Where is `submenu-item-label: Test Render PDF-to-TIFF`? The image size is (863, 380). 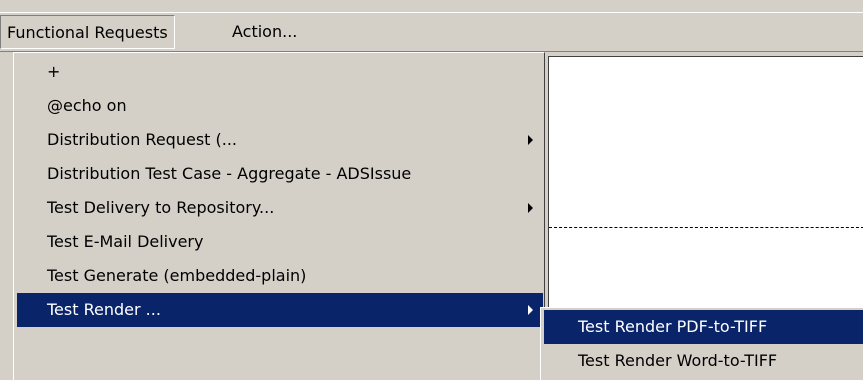 submenu-item-label: Test Render PDF-to-TIFF is located at coordinates (673, 326).